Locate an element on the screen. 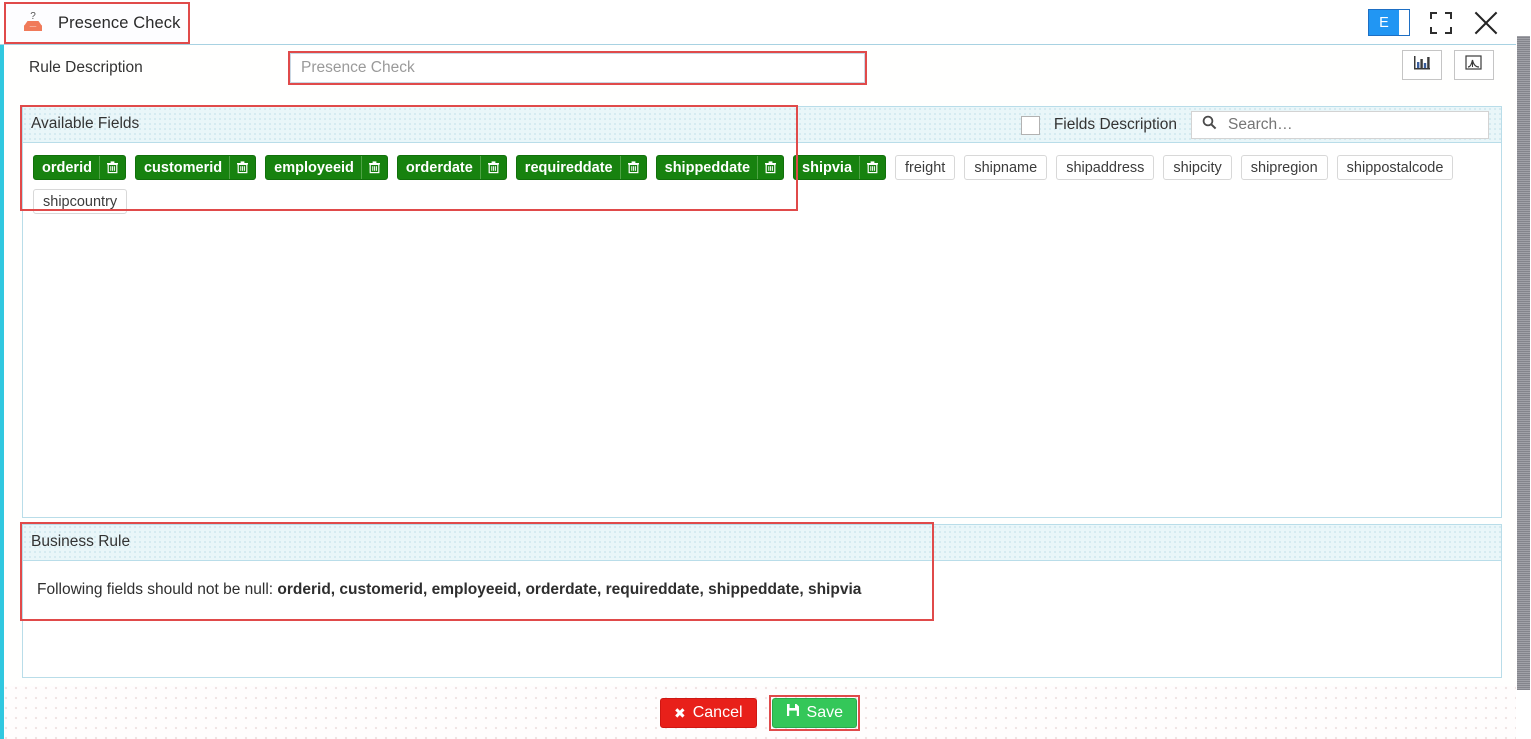 This screenshot has width=1531, height=739. search-box is located at coordinates (1340, 125).